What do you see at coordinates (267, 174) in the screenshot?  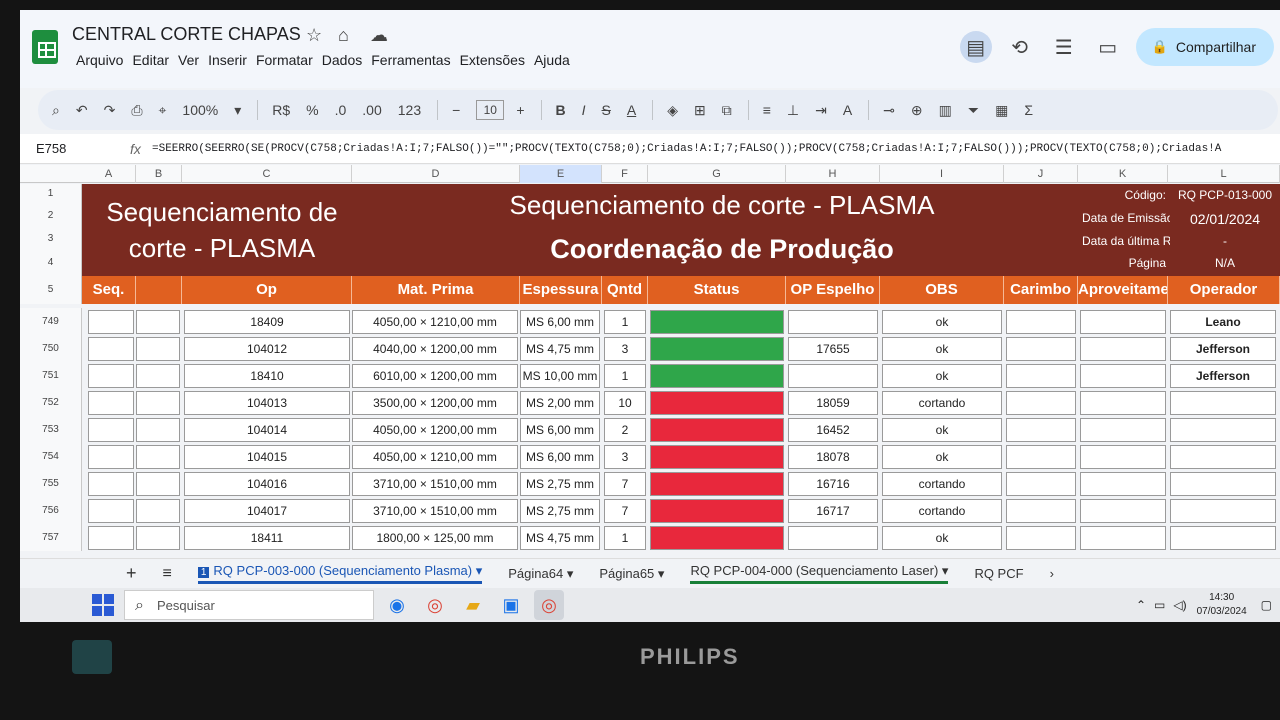 I see `column-header-c: C` at bounding box center [267, 174].